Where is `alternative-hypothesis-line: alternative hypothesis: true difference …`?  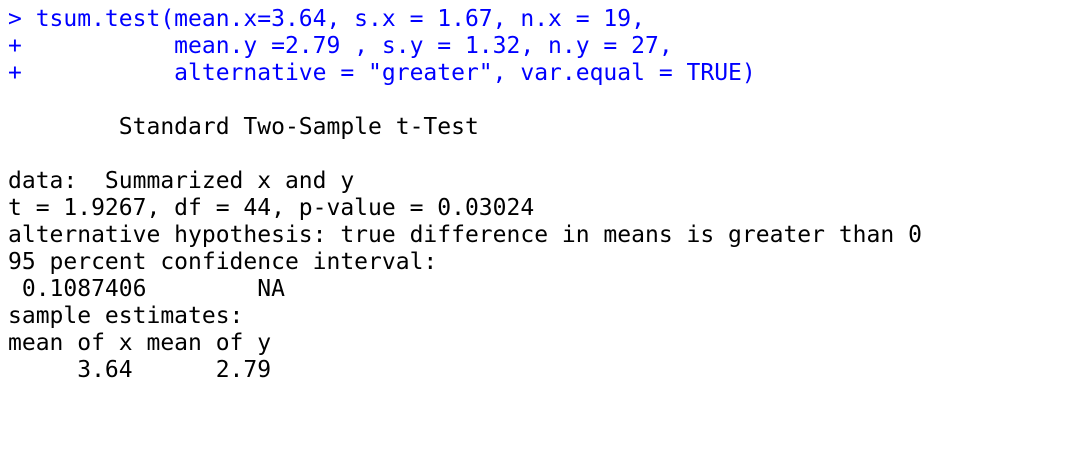 alternative-hypothesis-line: alternative hypothesis: true difference … is located at coordinates (465, 235).